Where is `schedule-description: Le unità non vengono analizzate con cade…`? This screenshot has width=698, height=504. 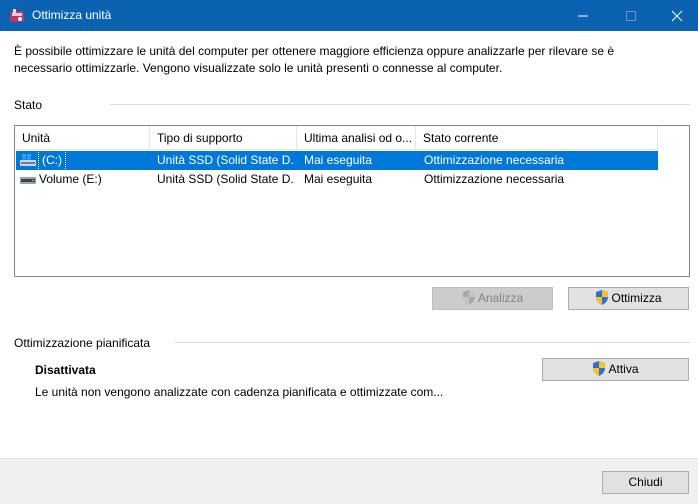
schedule-description: Le unità non vengono analizzate con cade… is located at coordinates (239, 392).